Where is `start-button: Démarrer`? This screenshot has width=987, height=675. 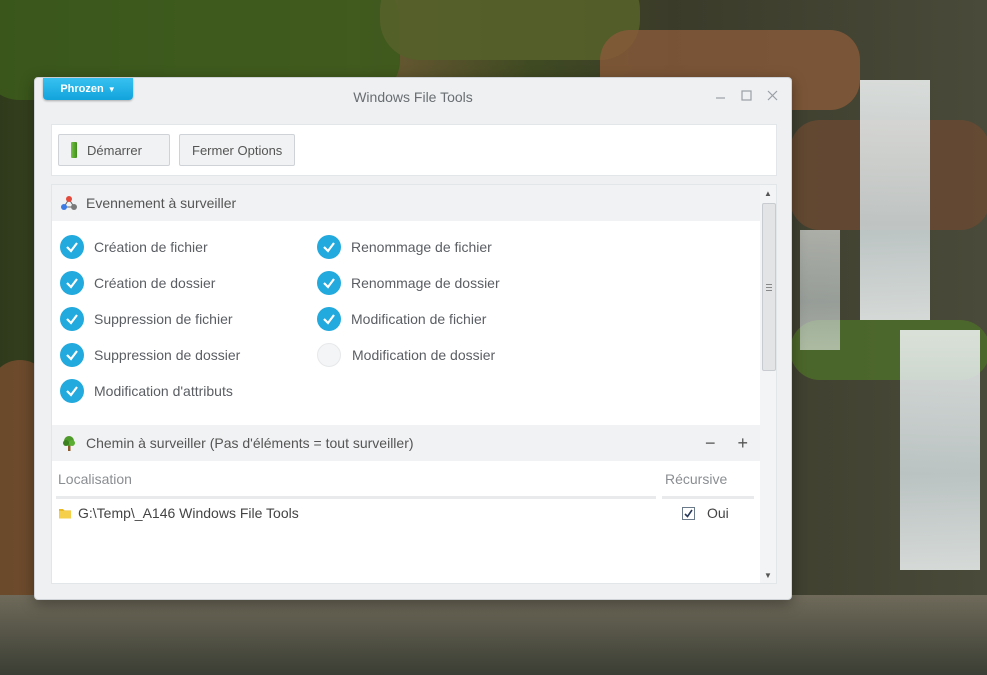 start-button: Démarrer is located at coordinates (114, 150).